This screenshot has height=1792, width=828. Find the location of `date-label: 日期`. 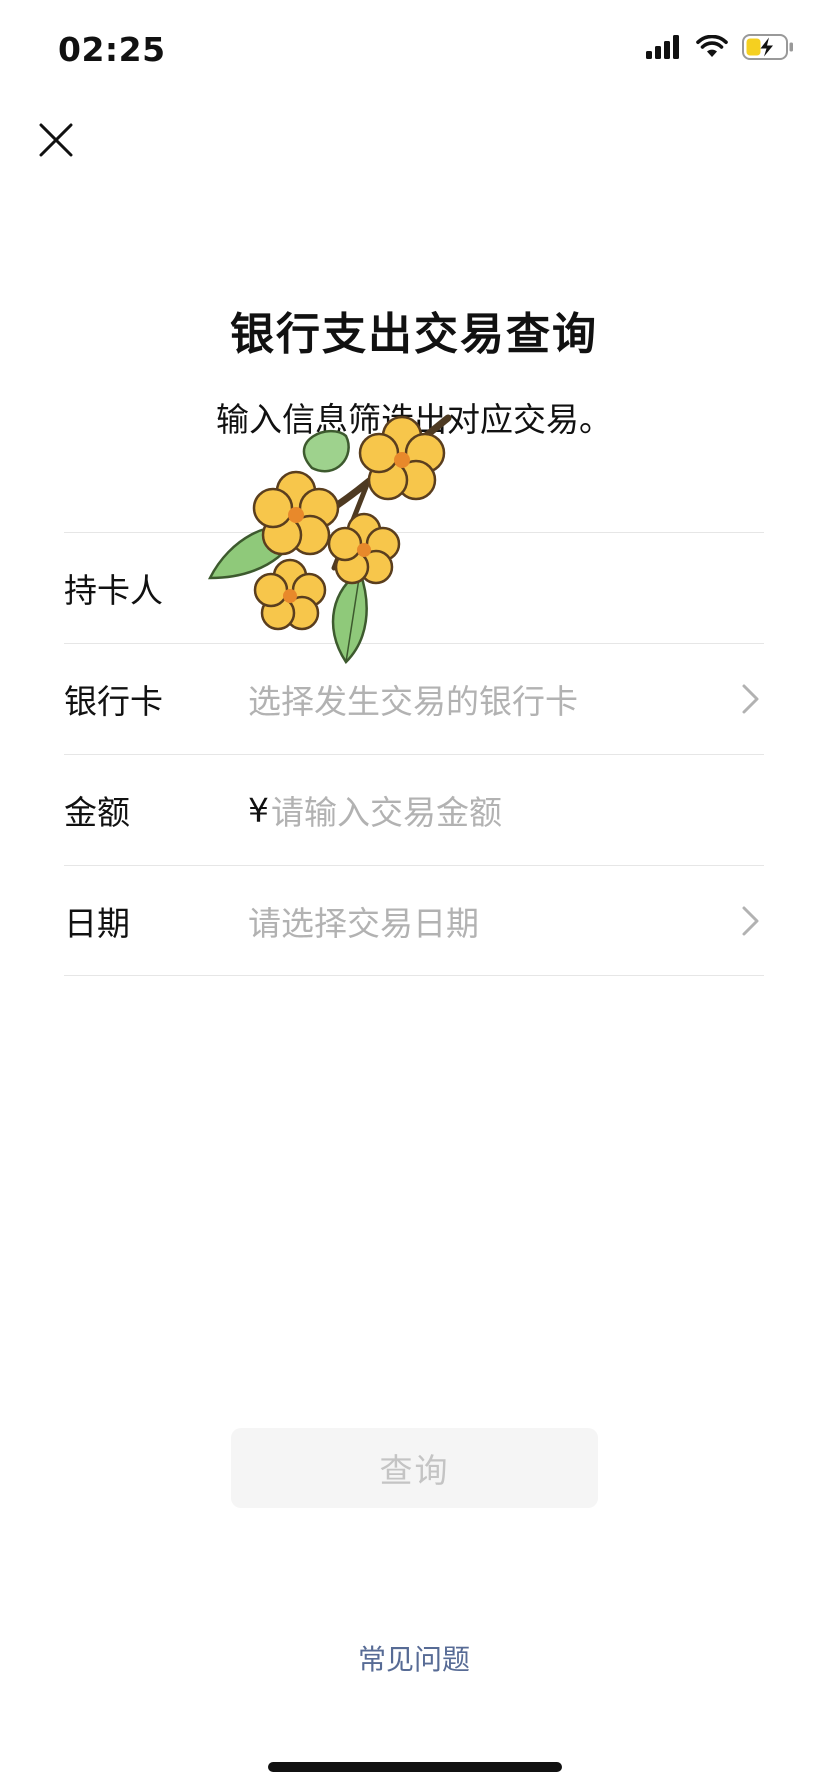

date-label: 日期 is located at coordinates (97, 923).